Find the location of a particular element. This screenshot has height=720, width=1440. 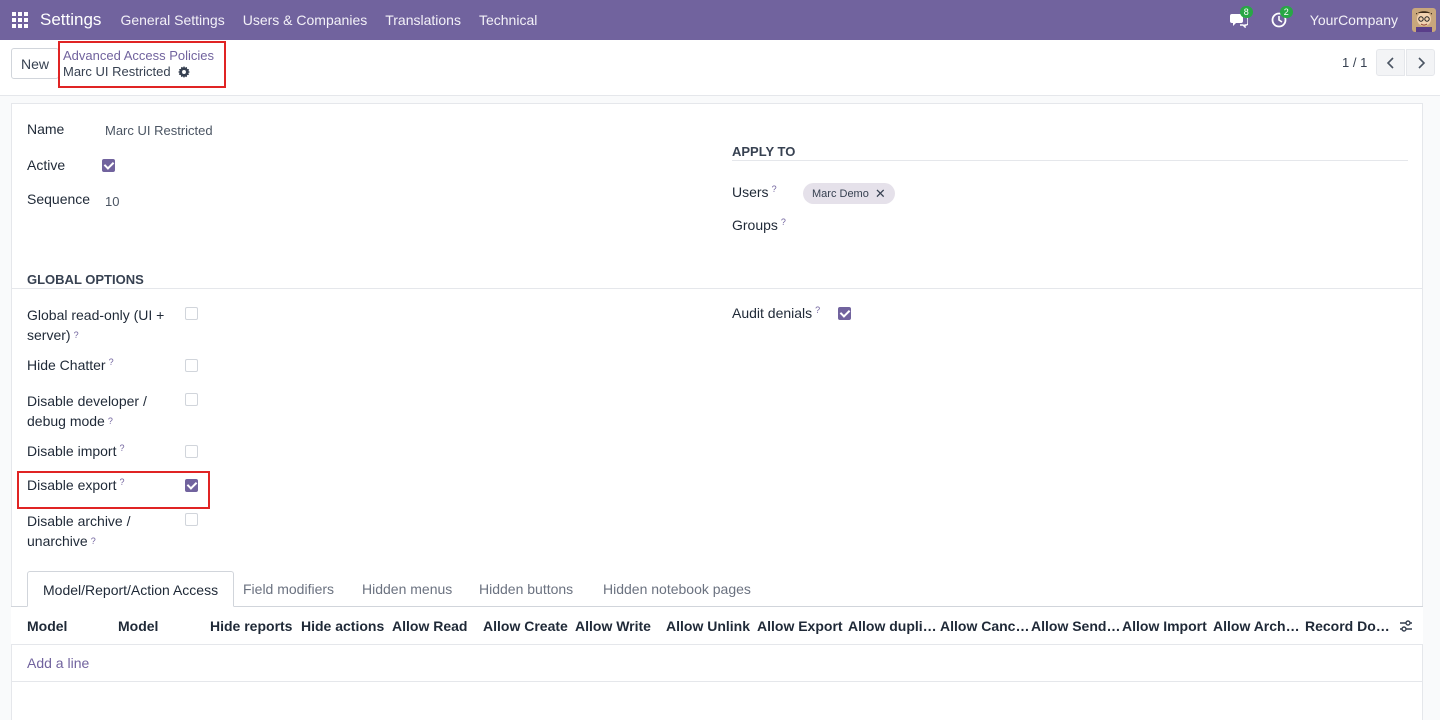

app-brand: Settings is located at coordinates (70, 20).